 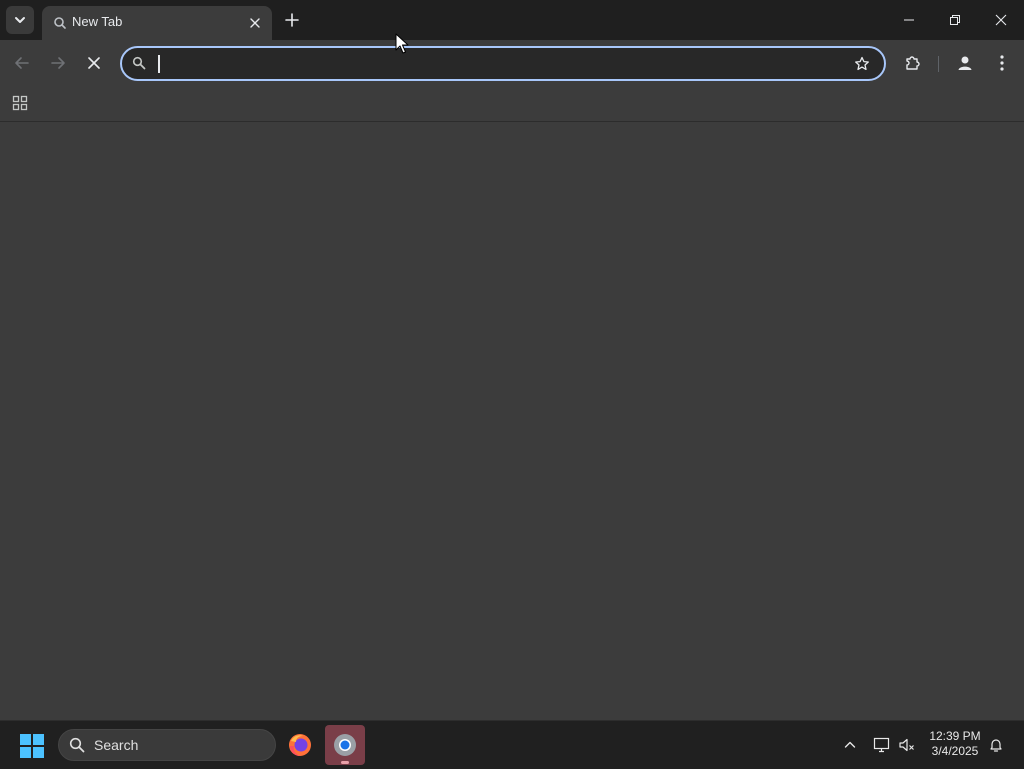 I want to click on windows-logo-icon, so click(x=32, y=746).